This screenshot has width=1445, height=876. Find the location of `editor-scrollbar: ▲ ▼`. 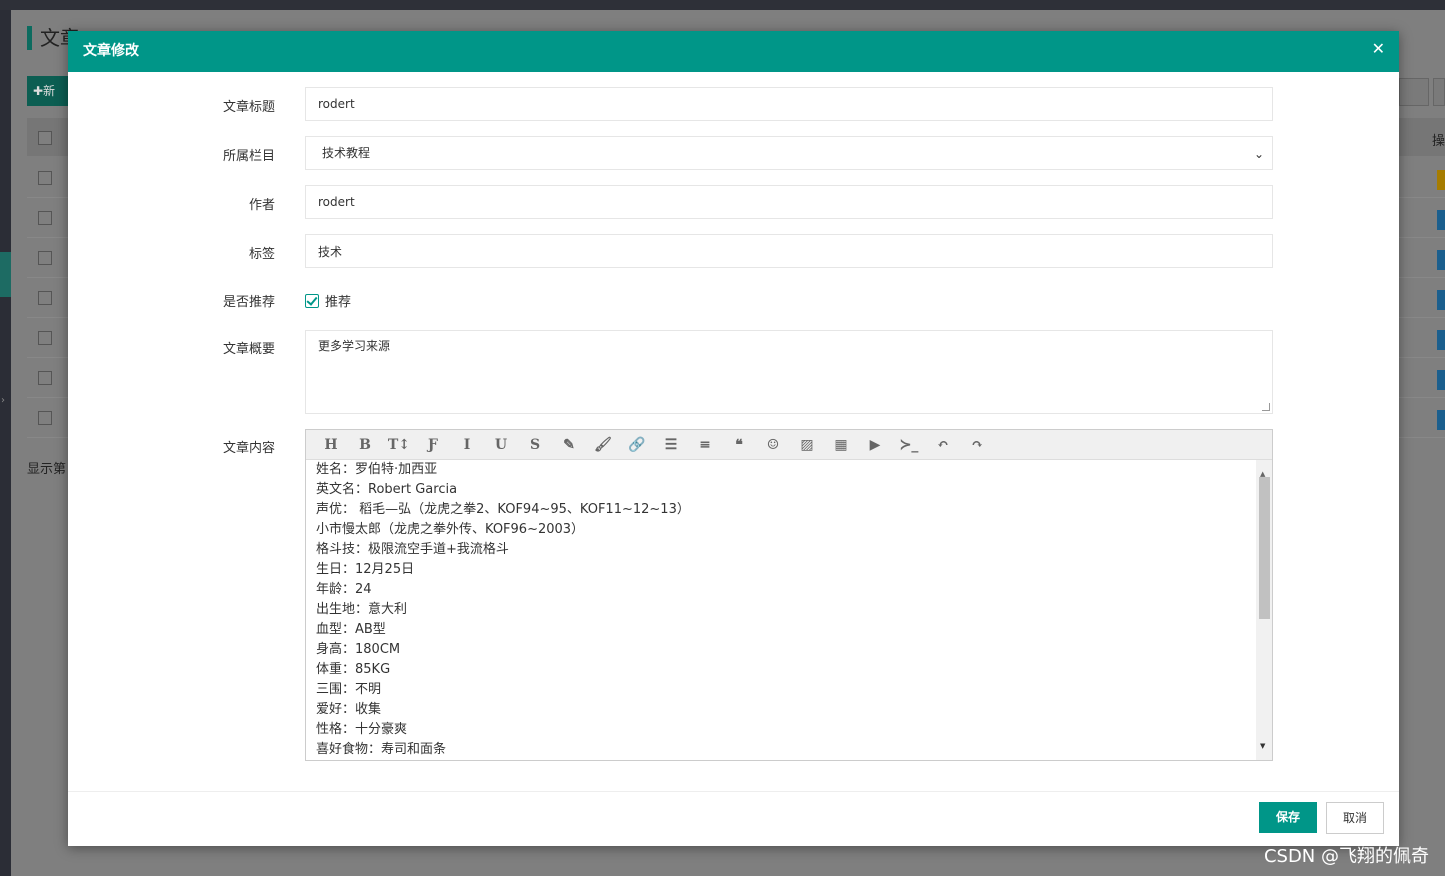

editor-scrollbar: ▲ ▼ is located at coordinates (1264, 610).